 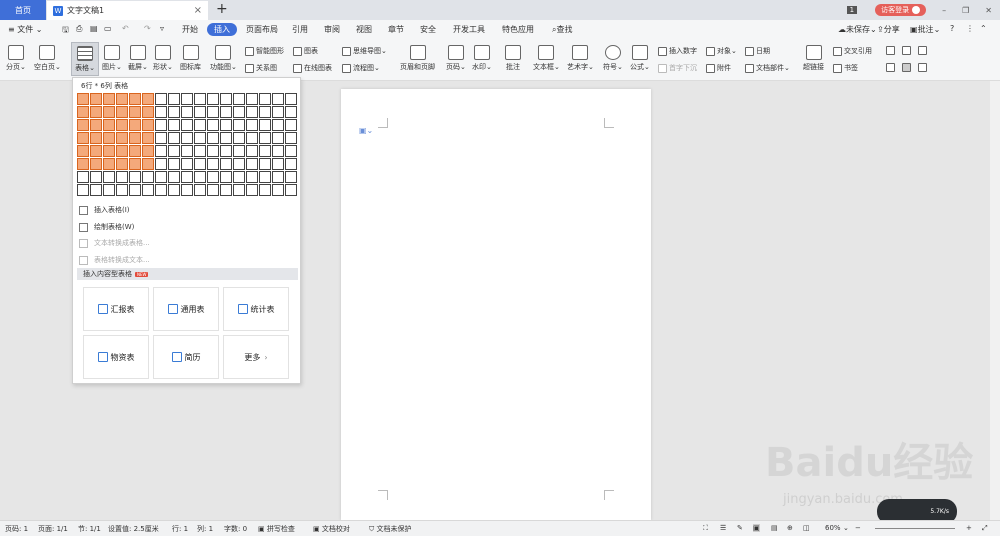 What do you see at coordinates (305, 51) in the screenshot?
I see `chart-button: 图表` at bounding box center [305, 51].